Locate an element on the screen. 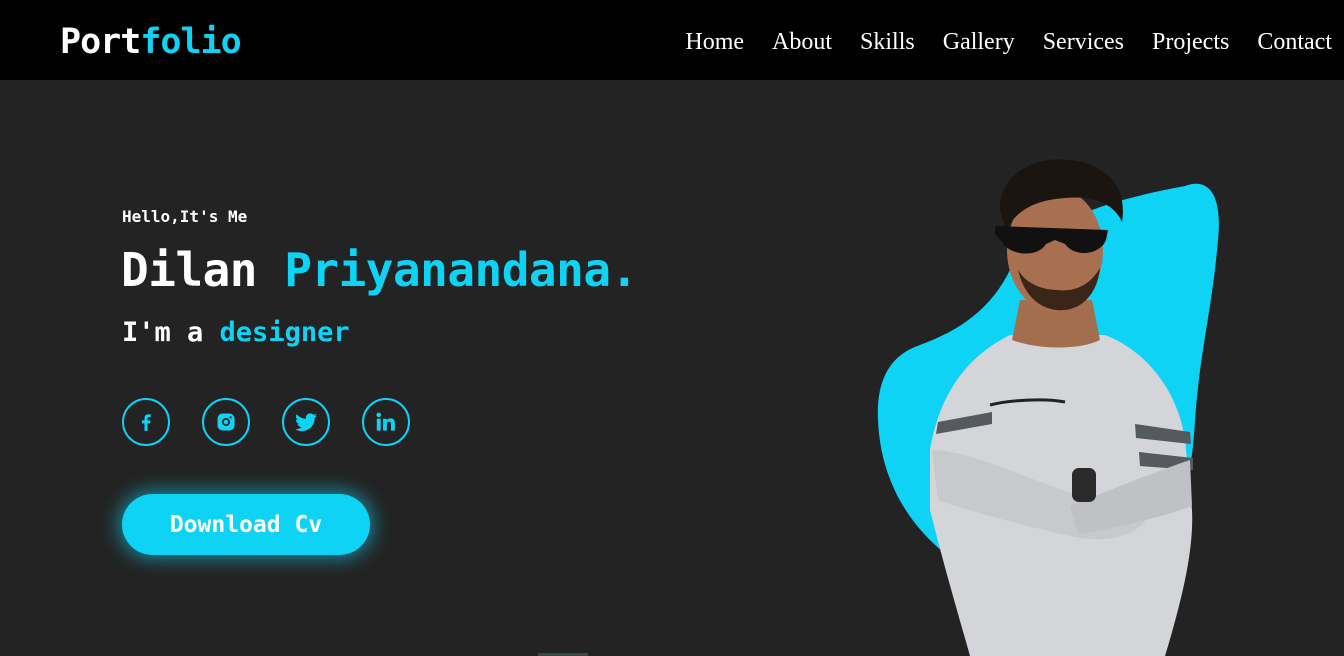  role-prefix: I'm a is located at coordinates (163, 332).